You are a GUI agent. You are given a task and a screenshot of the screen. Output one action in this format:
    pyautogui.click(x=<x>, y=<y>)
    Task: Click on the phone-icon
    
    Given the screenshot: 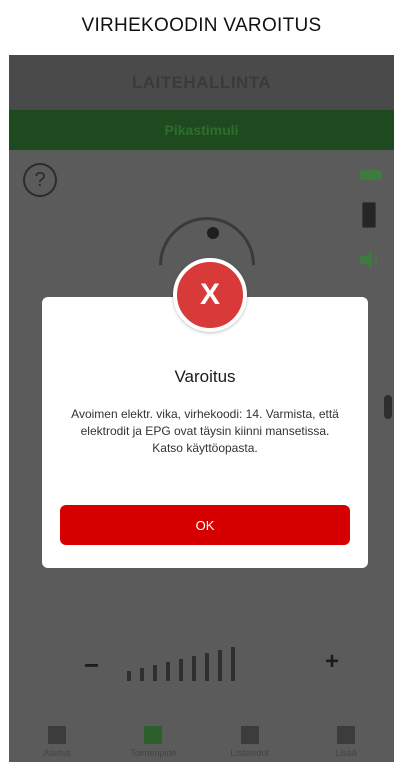 What is the action you would take?
    pyautogui.click(x=369, y=215)
    